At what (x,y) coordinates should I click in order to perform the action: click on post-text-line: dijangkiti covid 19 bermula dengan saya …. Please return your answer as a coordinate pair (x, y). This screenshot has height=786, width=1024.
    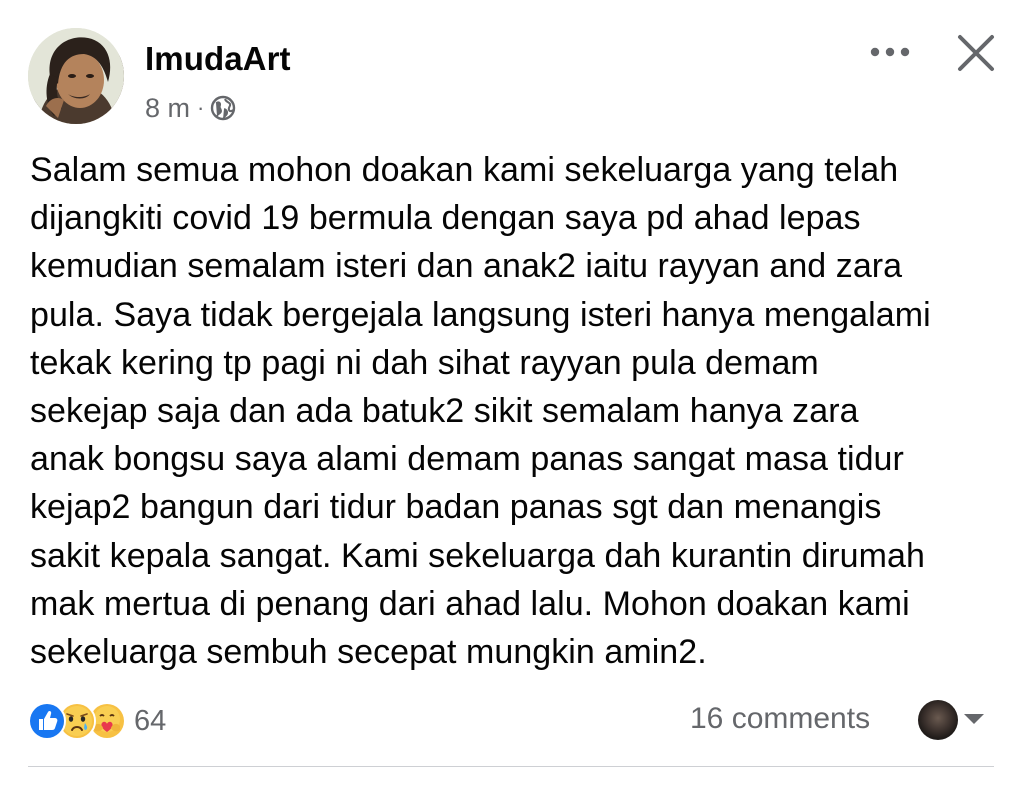
    Looking at the image, I should click on (445, 218).